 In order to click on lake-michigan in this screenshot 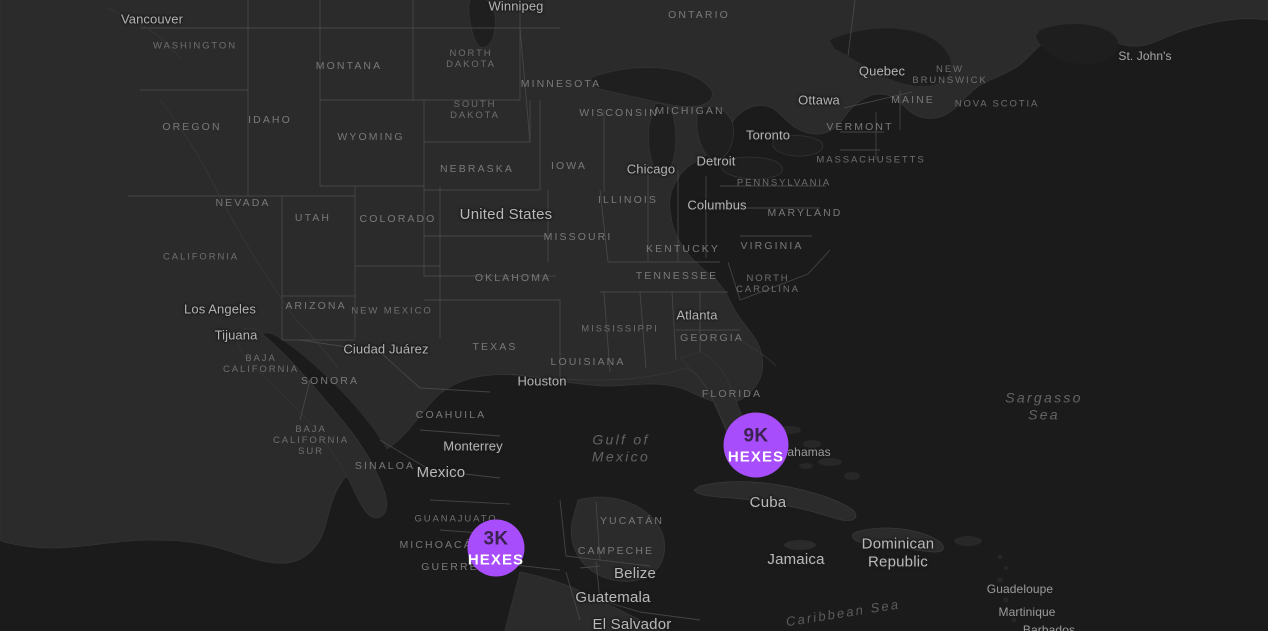, I will do `click(662, 138)`.